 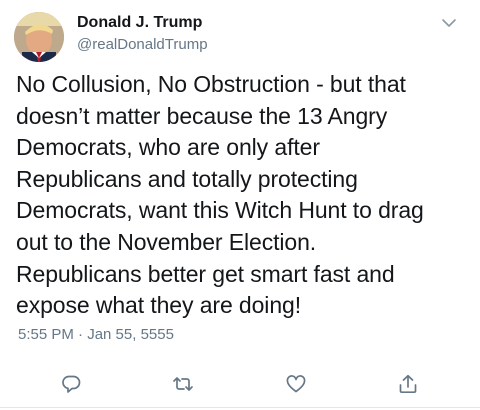 I want to click on heart-icon, so click(x=296, y=384).